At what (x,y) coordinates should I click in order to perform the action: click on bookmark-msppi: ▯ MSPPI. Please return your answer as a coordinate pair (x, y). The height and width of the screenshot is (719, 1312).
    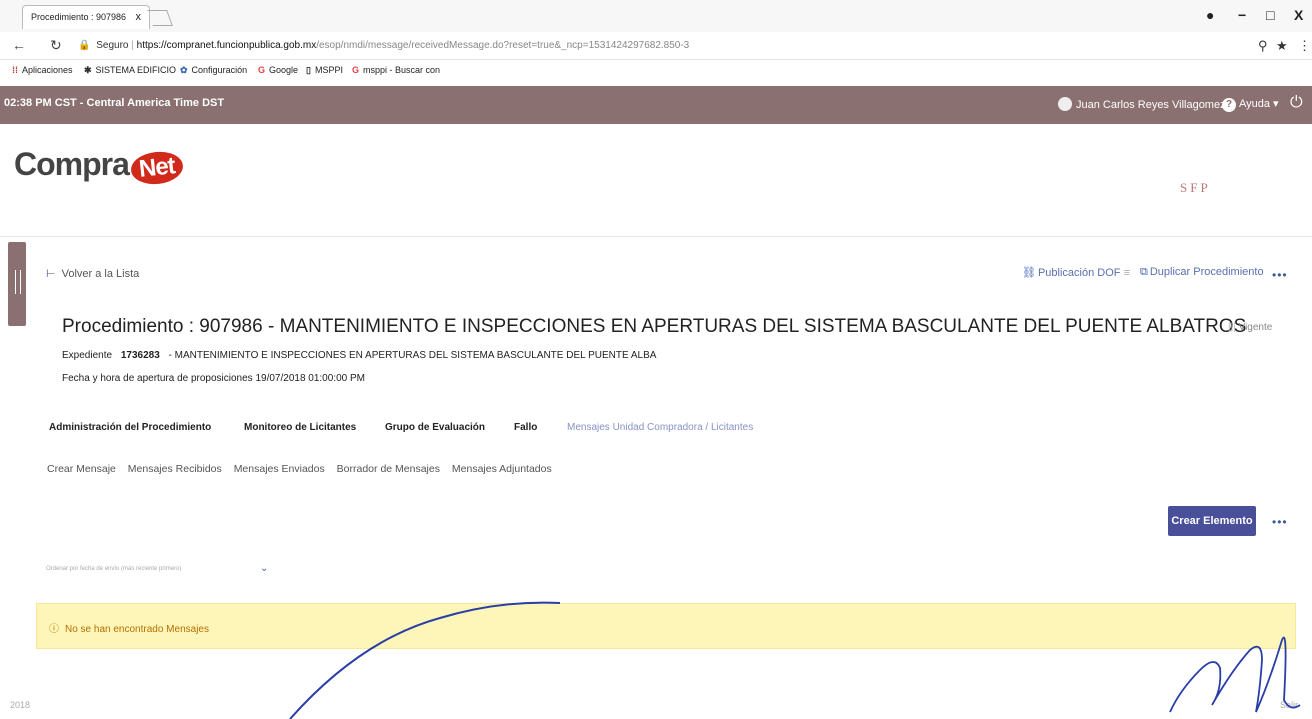
    Looking at the image, I should click on (324, 70).